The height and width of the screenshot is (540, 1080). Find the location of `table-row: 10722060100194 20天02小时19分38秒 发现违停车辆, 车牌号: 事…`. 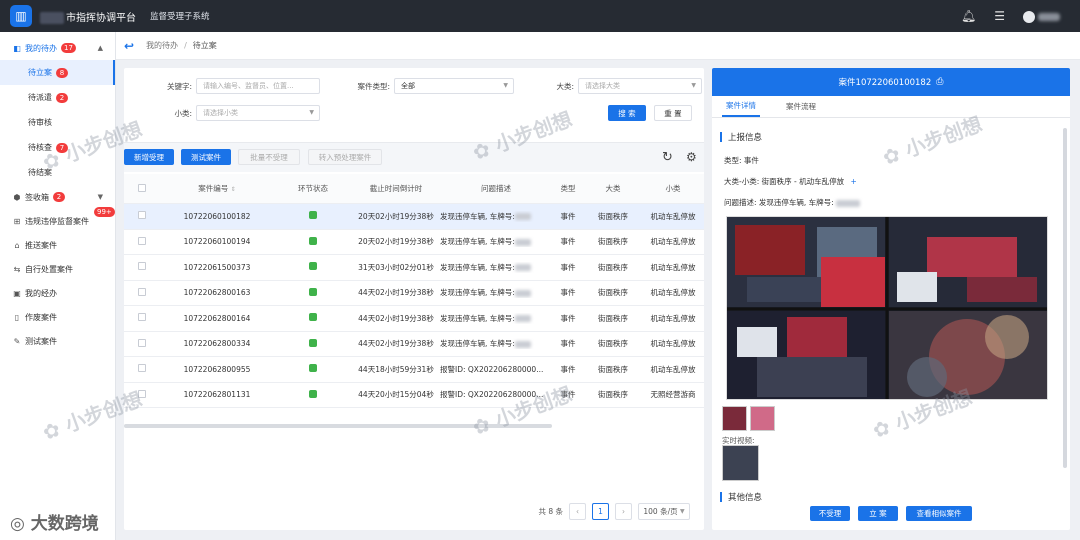

table-row: 10722060100194 20天02小时19分38秒 发现违停车辆, 车牌号: 事… is located at coordinates (414, 242).